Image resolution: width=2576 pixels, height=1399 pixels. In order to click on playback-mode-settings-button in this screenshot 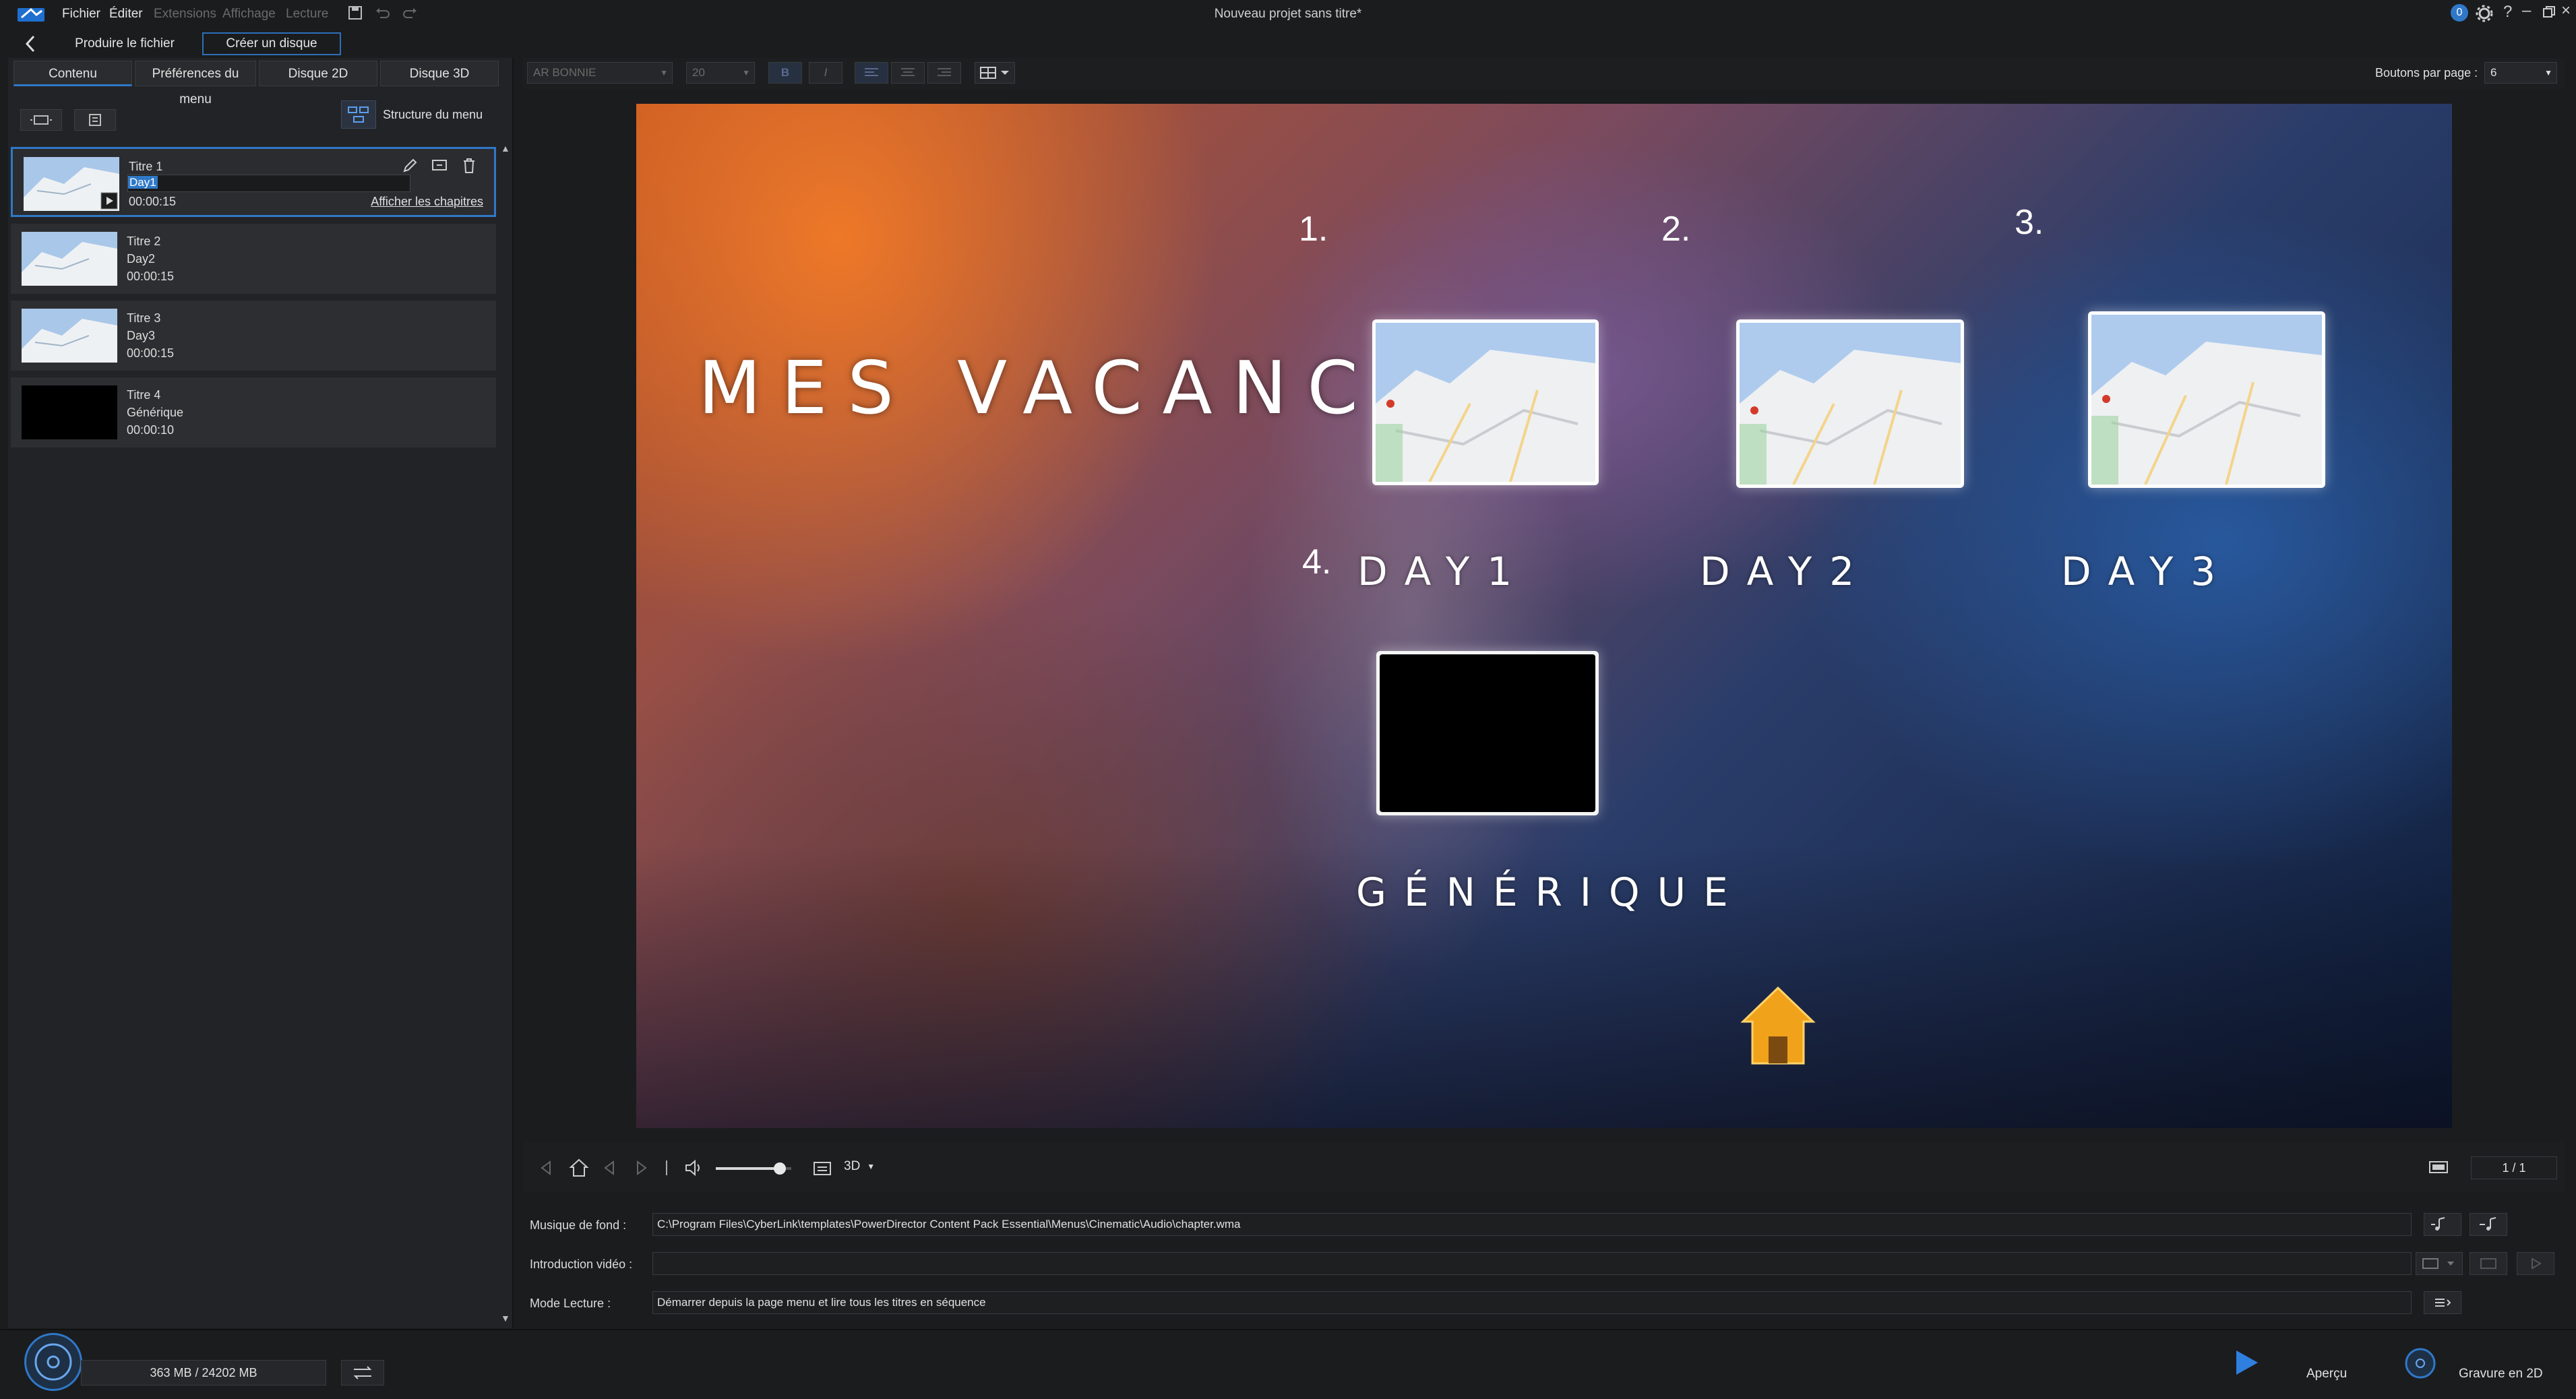, I will do `click(2442, 1302)`.